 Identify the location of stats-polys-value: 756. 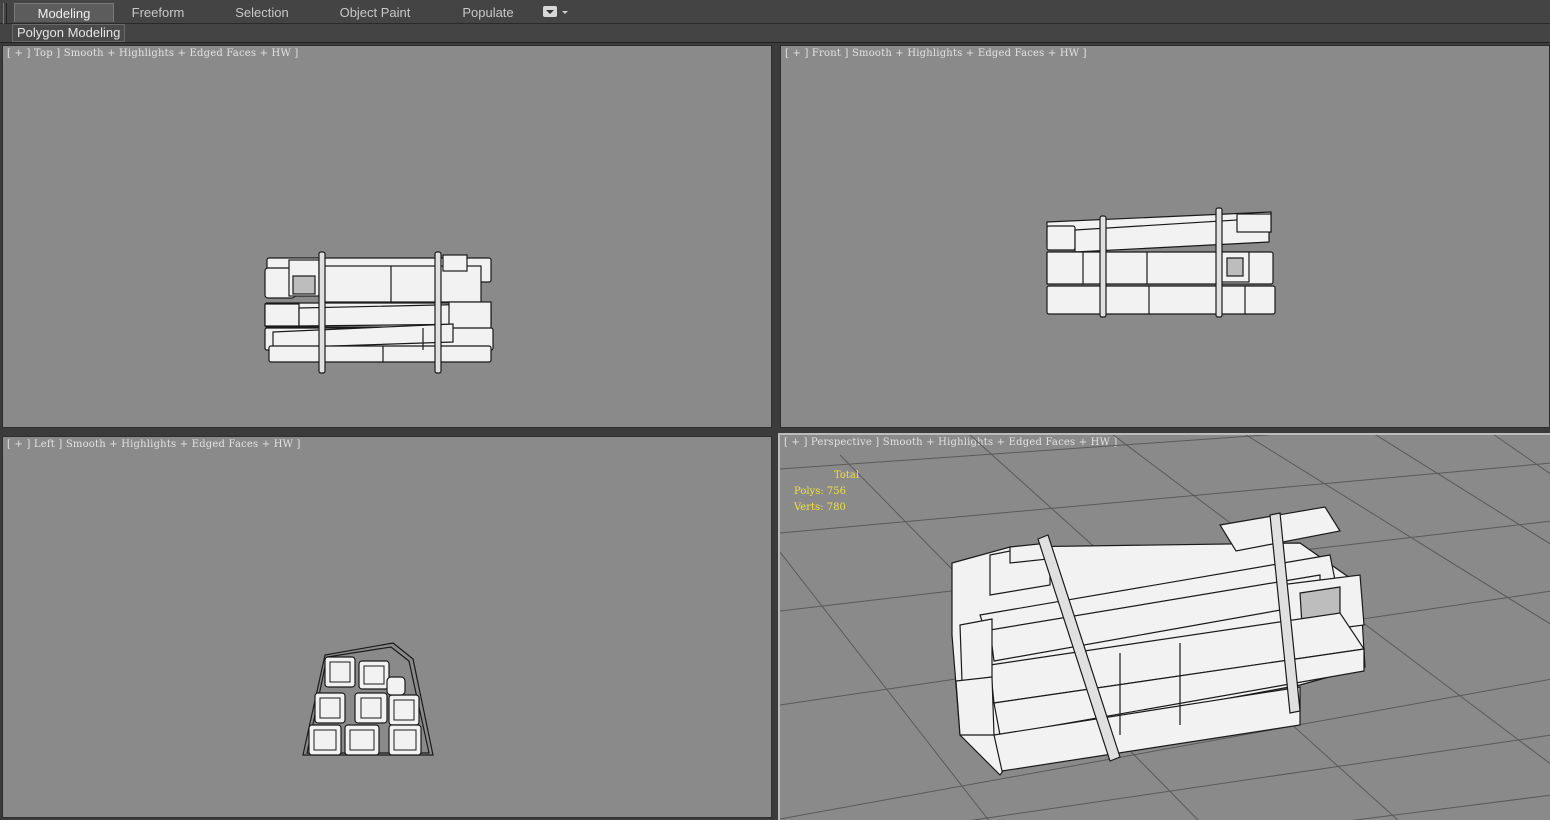
(836, 491).